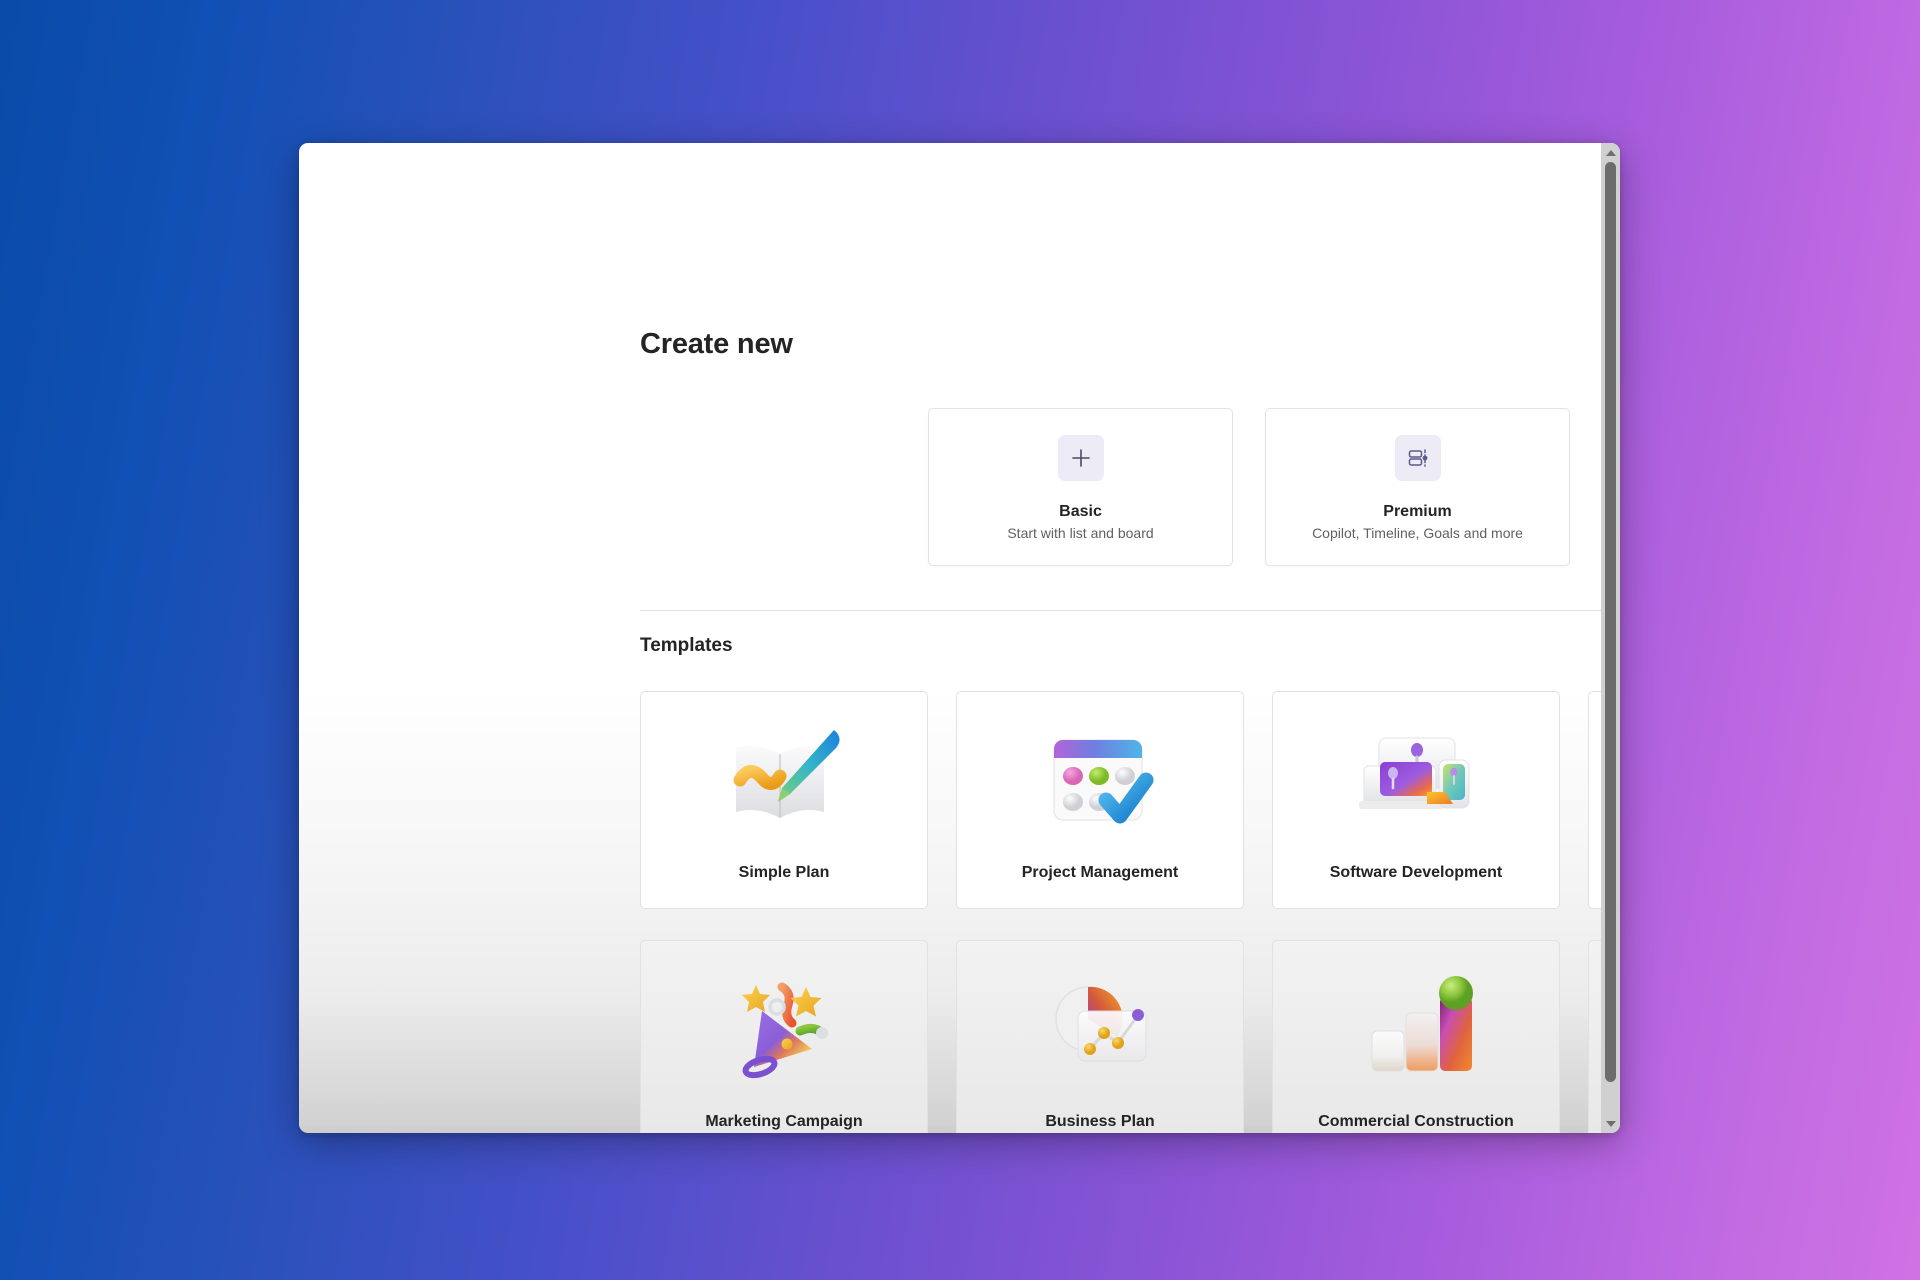 The height and width of the screenshot is (1280, 1920). What do you see at coordinates (1414, 773) in the screenshot?
I see `devices-glyph` at bounding box center [1414, 773].